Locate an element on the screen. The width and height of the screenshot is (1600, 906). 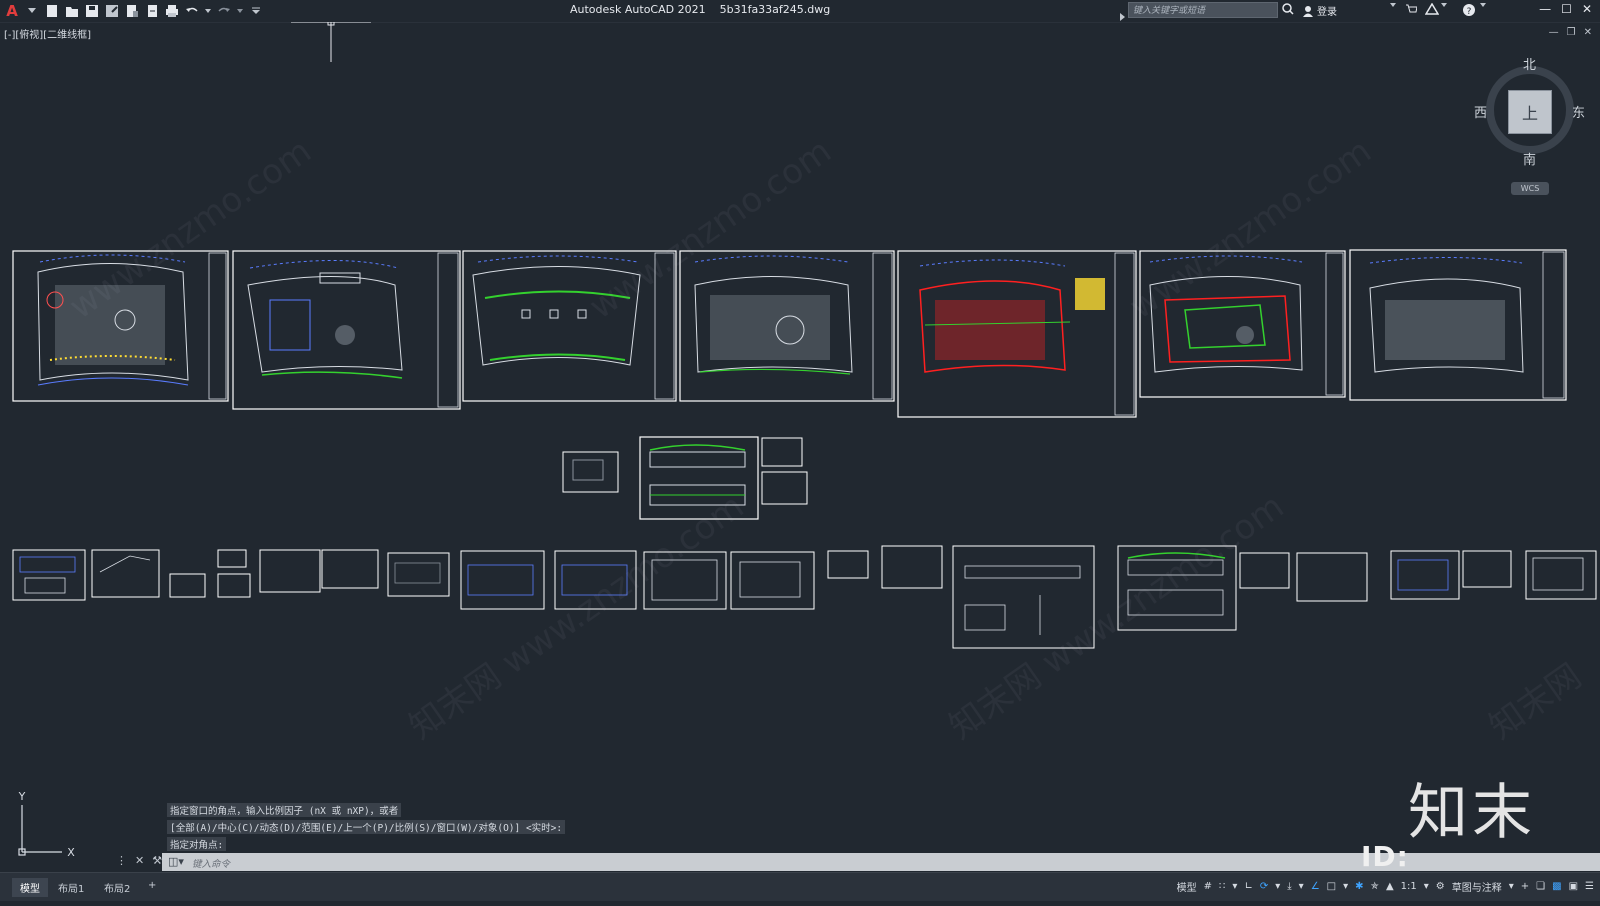
tab-model: 模型 is located at coordinates (30, 887).